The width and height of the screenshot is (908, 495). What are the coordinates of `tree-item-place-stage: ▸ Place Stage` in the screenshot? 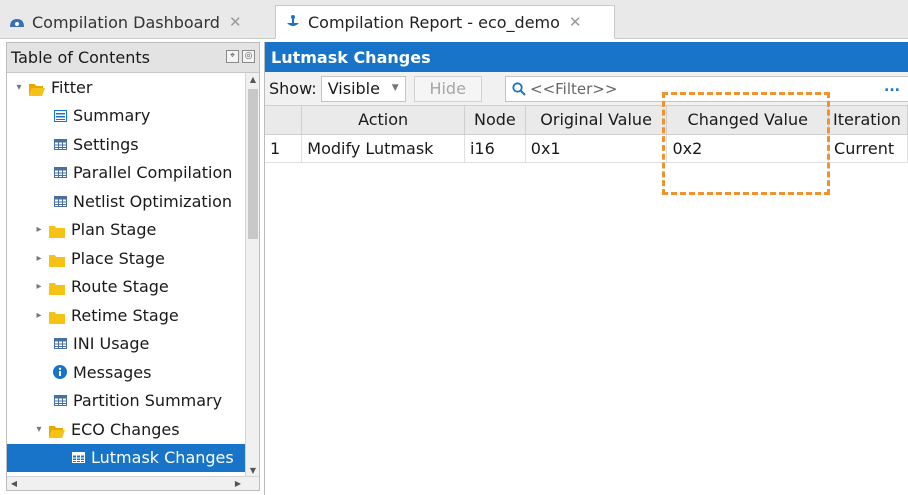 It's located at (126, 258).